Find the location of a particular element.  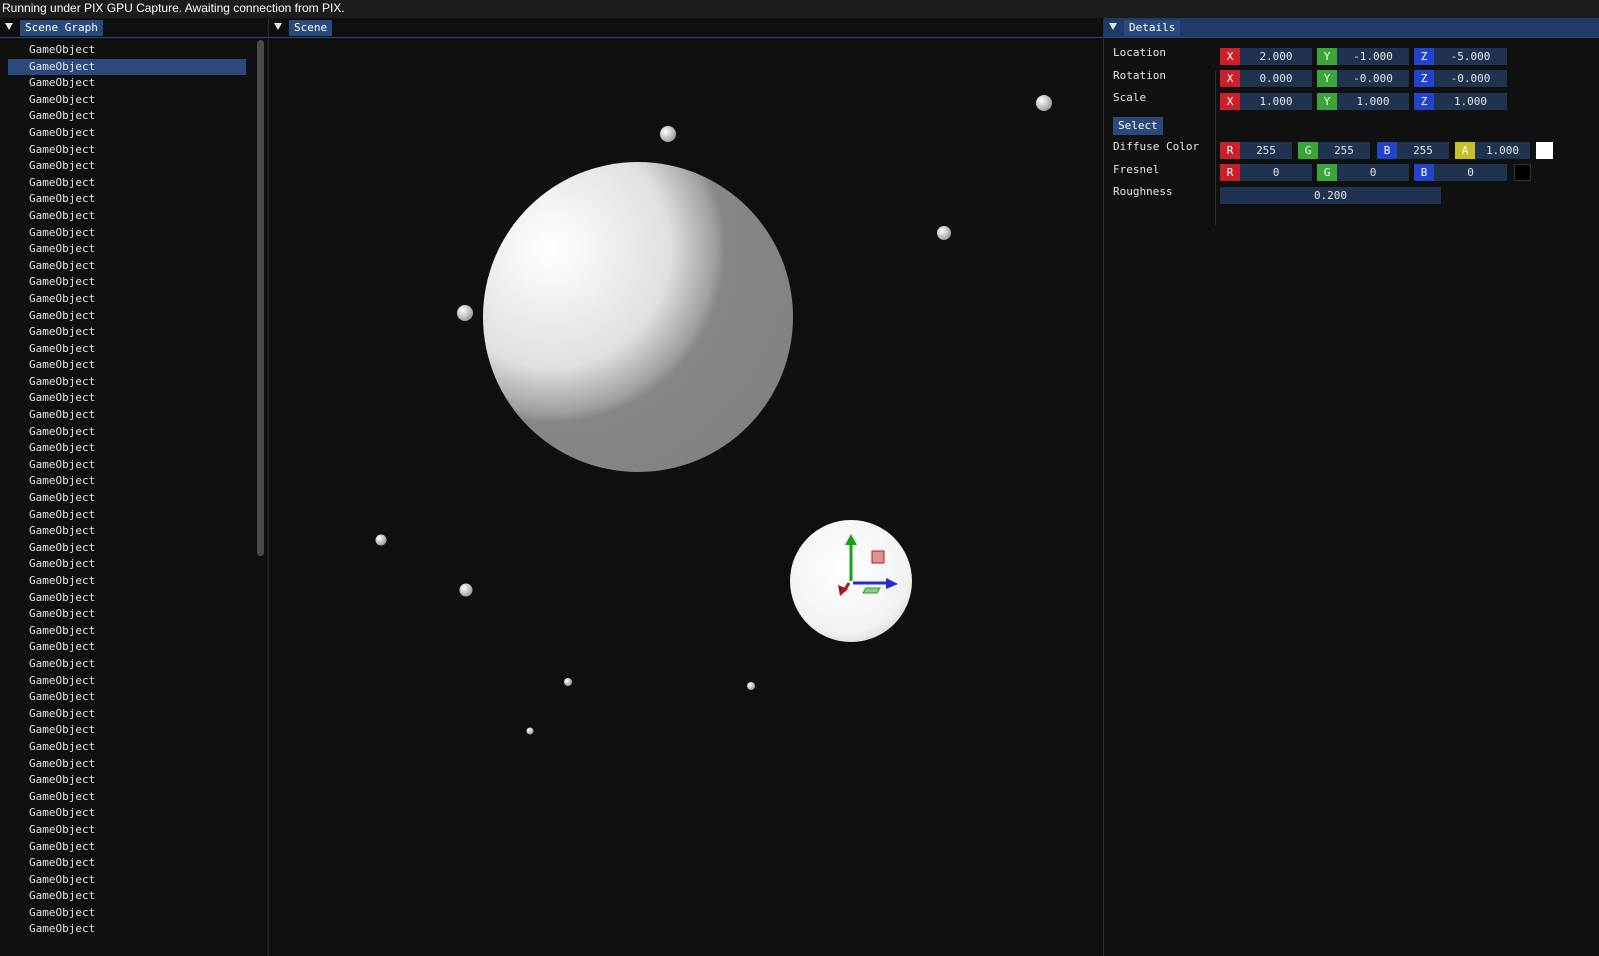

roughness-slider: 0.200 is located at coordinates (1330, 195).